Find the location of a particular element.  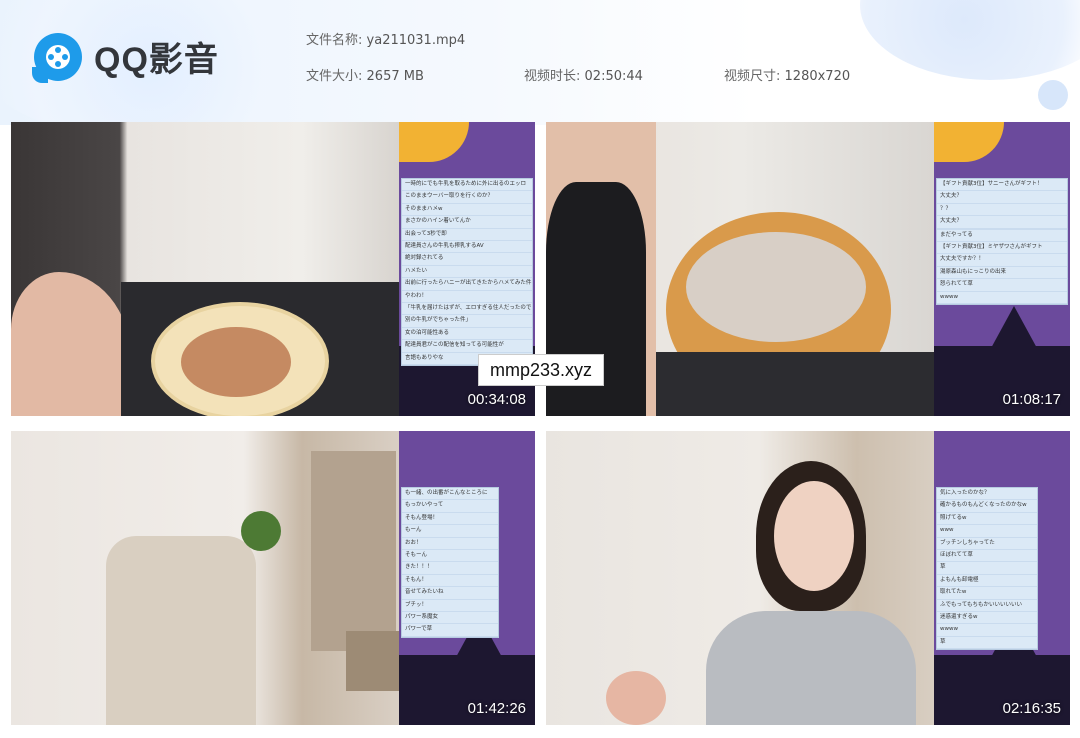

chat-message: そもん！ is located at coordinates (450, 581).